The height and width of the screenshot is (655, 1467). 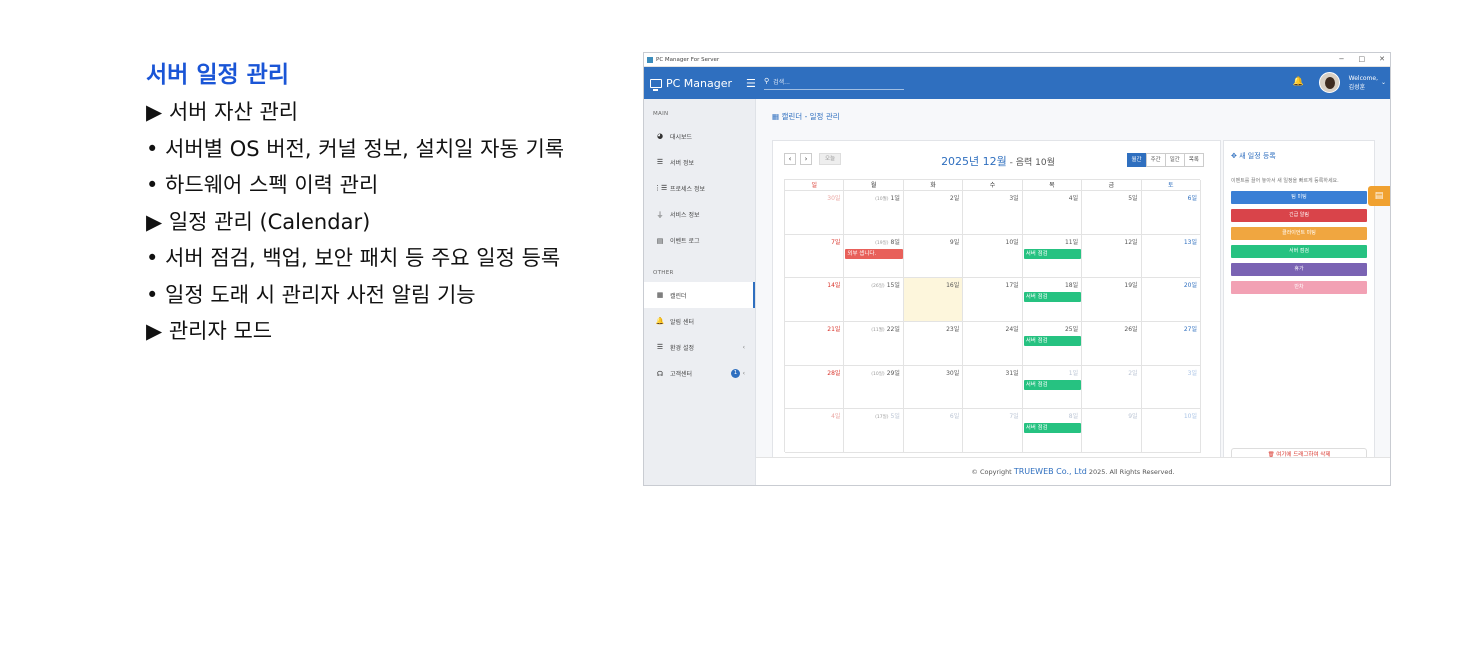 I want to click on day-cell: 20일, so click(x=1171, y=300).